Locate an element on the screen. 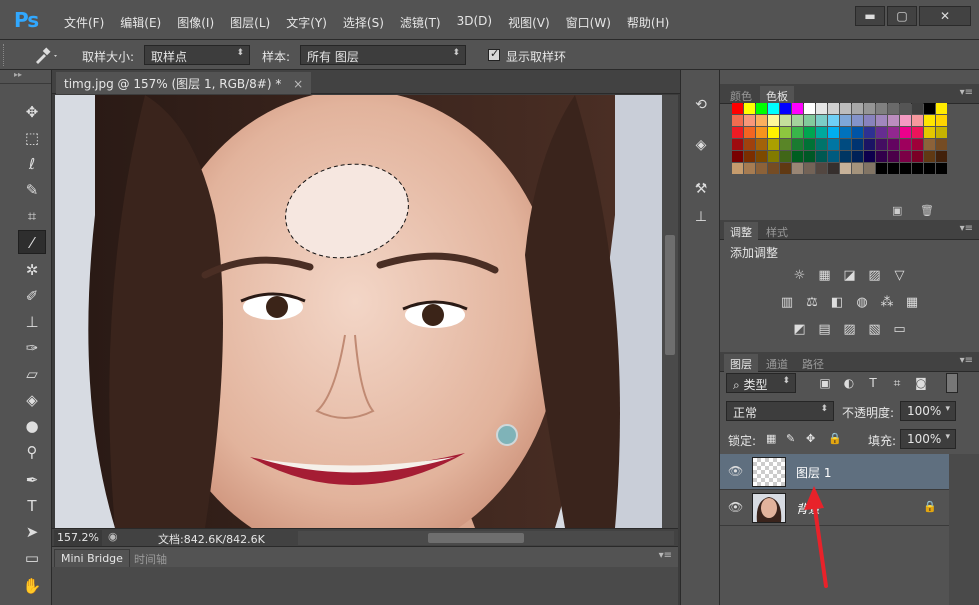 This screenshot has width=979, height=605. menu-3d: 3D(D) is located at coordinates (474, 22).